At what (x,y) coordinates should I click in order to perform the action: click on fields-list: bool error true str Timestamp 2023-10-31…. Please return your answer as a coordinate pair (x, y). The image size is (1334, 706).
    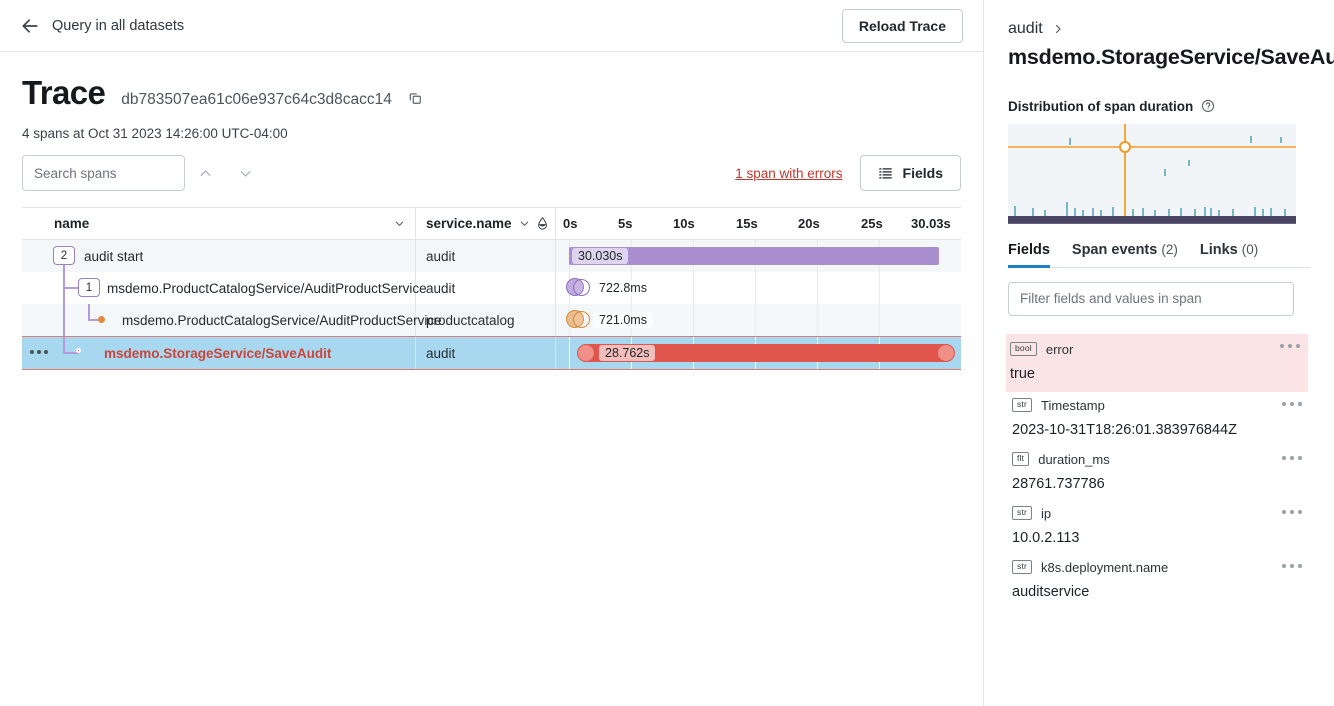
    Looking at the image, I should click on (1158, 470).